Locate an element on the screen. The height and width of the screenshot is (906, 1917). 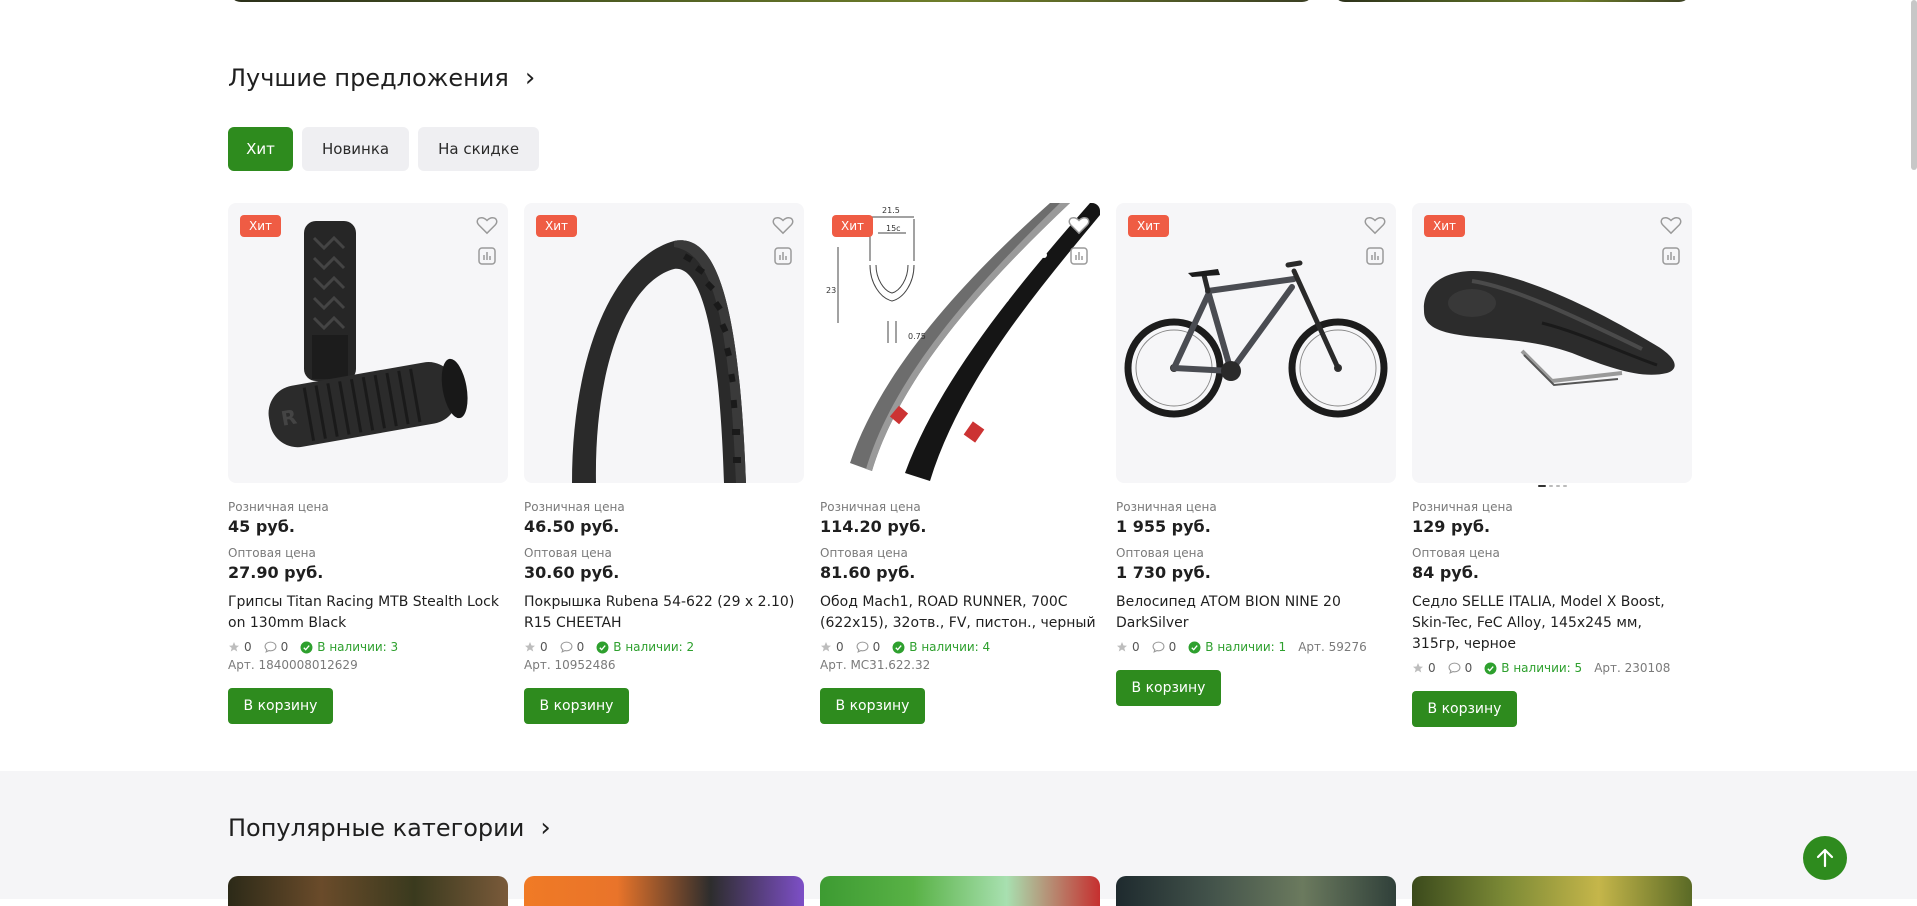
retail-price: 129 руб. is located at coordinates (1451, 526).